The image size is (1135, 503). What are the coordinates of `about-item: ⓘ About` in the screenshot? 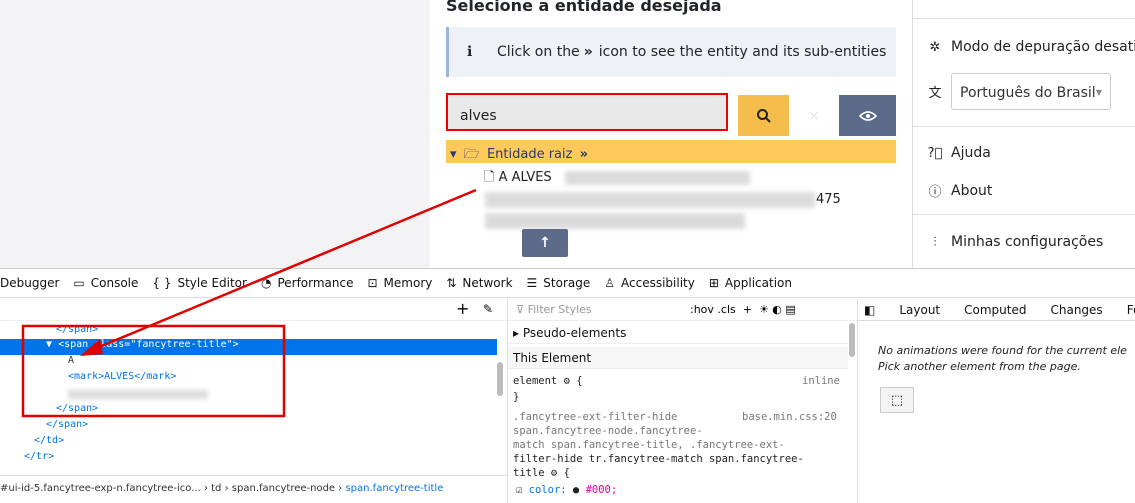 It's located at (960, 191).